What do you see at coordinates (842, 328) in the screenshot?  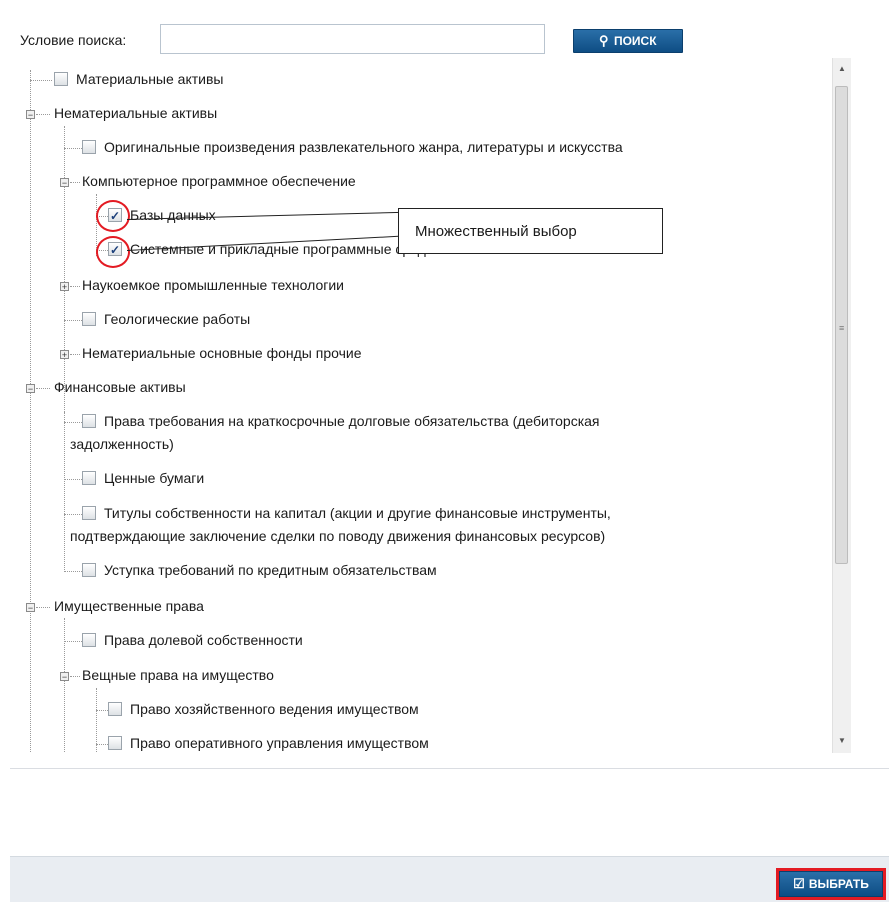 I see `grip-icon: ≡` at bounding box center [842, 328].